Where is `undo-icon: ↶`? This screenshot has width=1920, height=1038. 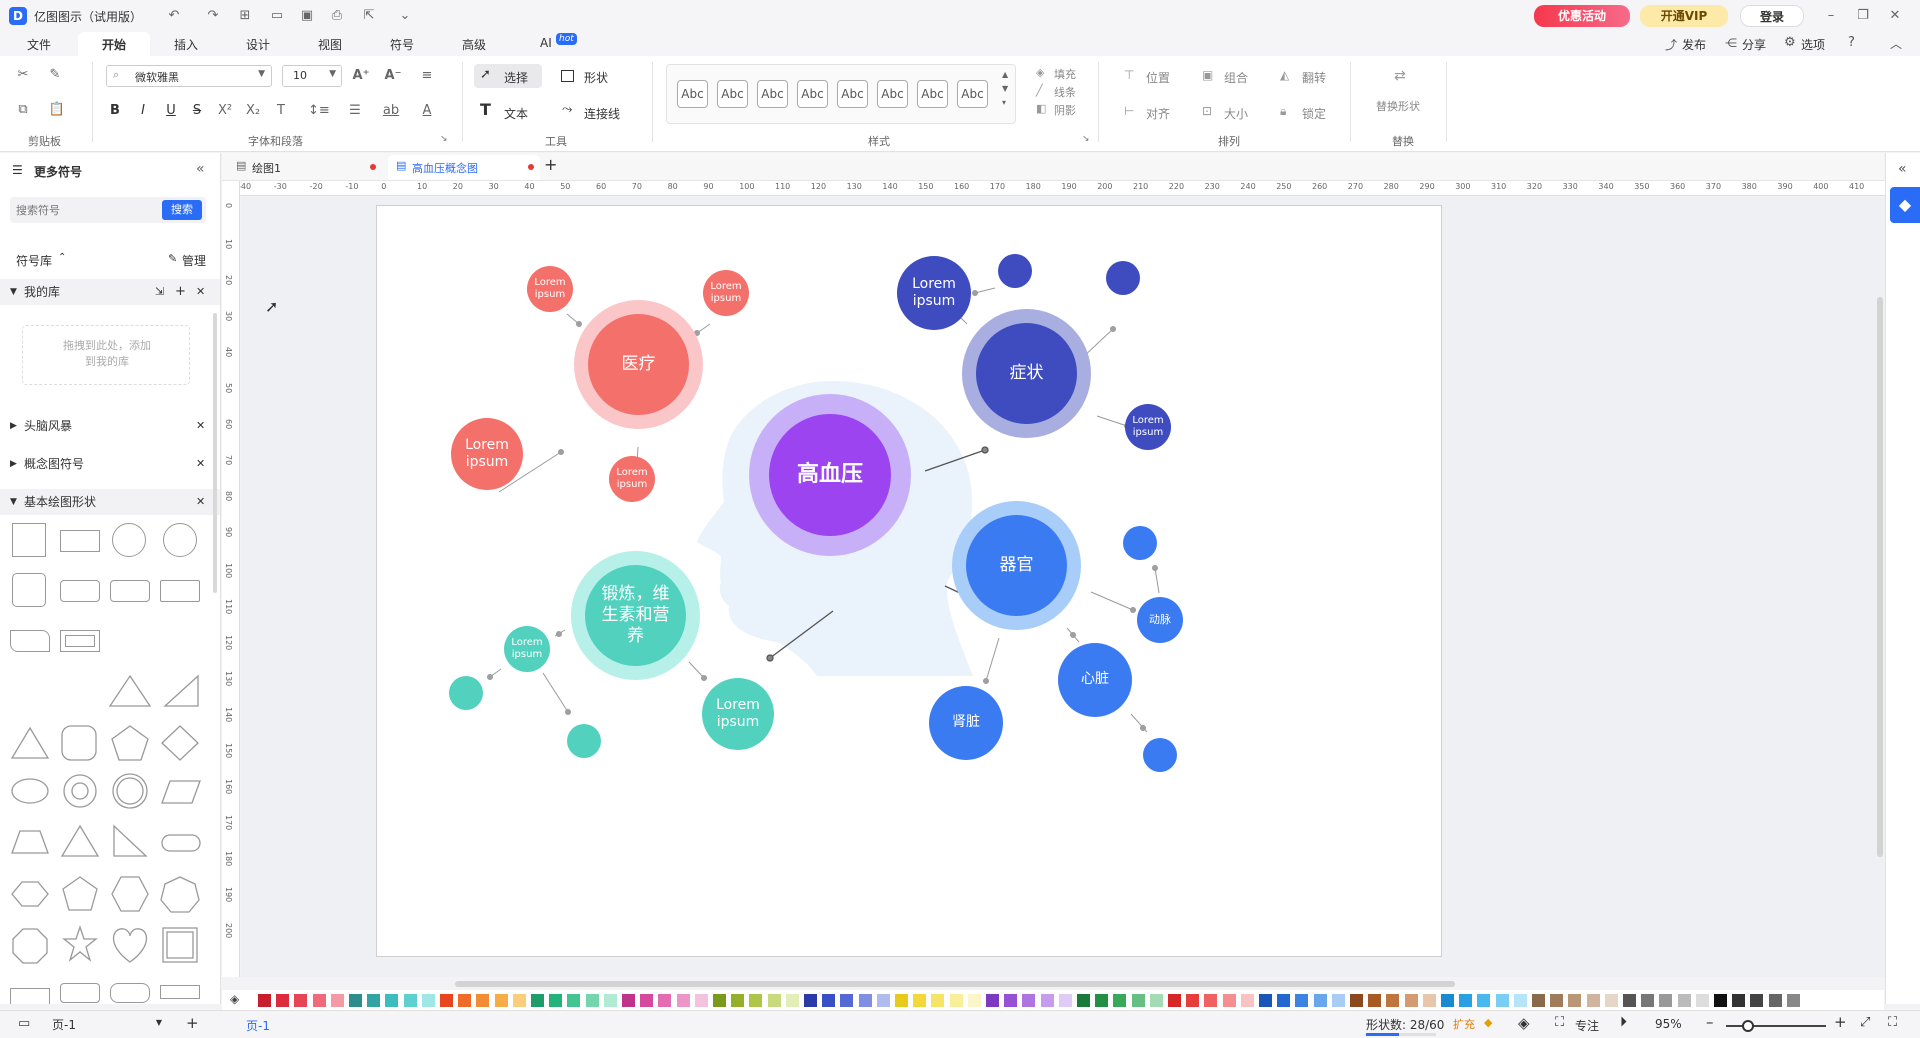 undo-icon: ↶ is located at coordinates (174, 16).